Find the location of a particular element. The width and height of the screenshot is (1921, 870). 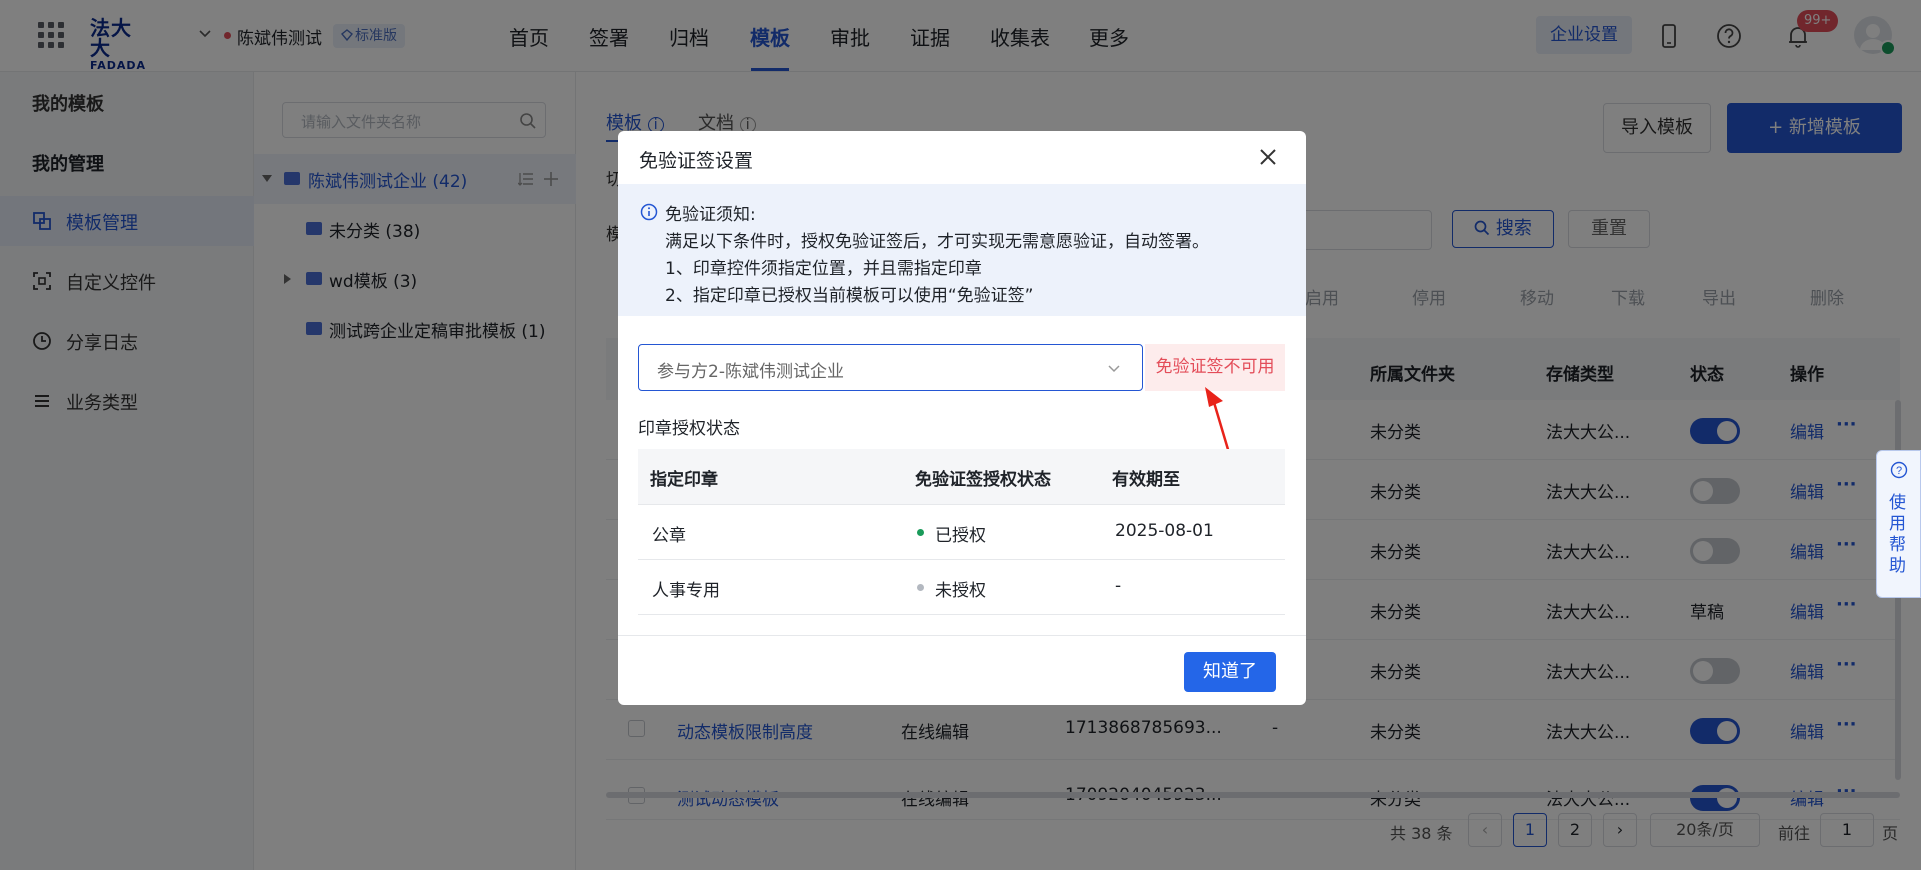

auth-status: 已授权 is located at coordinates (960, 536).